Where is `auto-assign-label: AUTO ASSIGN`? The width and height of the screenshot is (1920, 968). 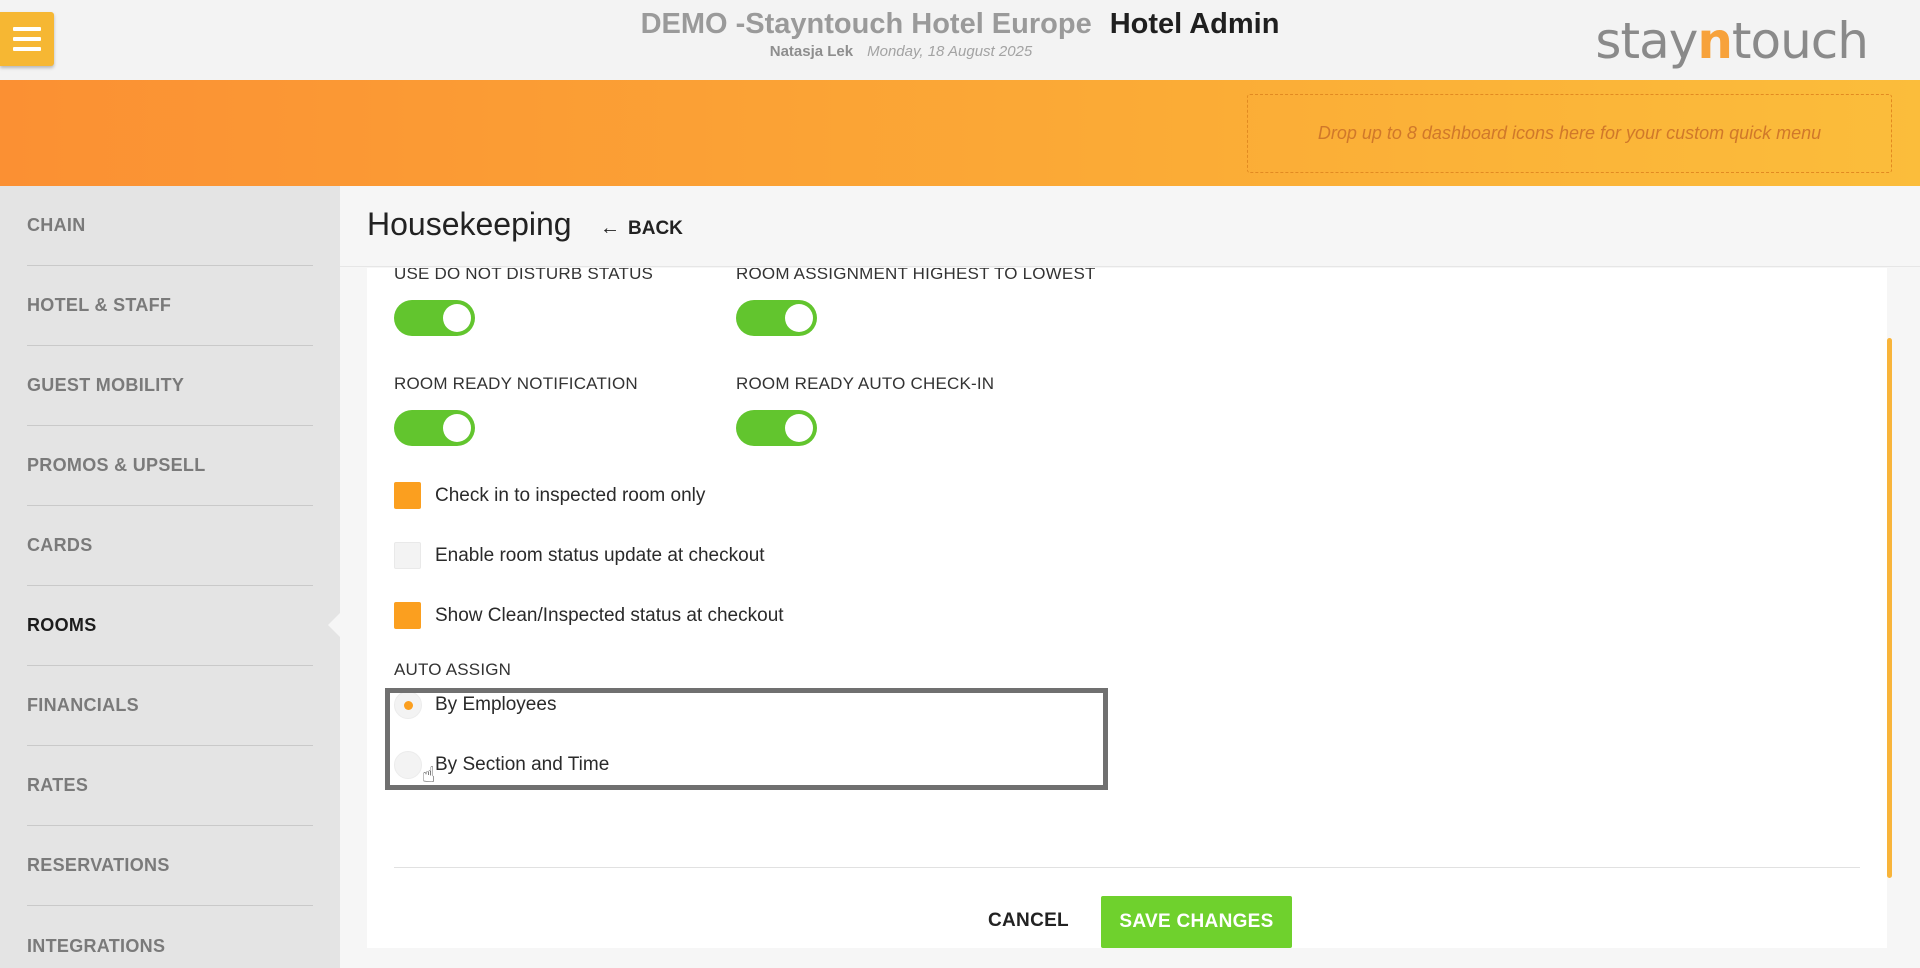
auto-assign-label: AUTO ASSIGN is located at coordinates (453, 669).